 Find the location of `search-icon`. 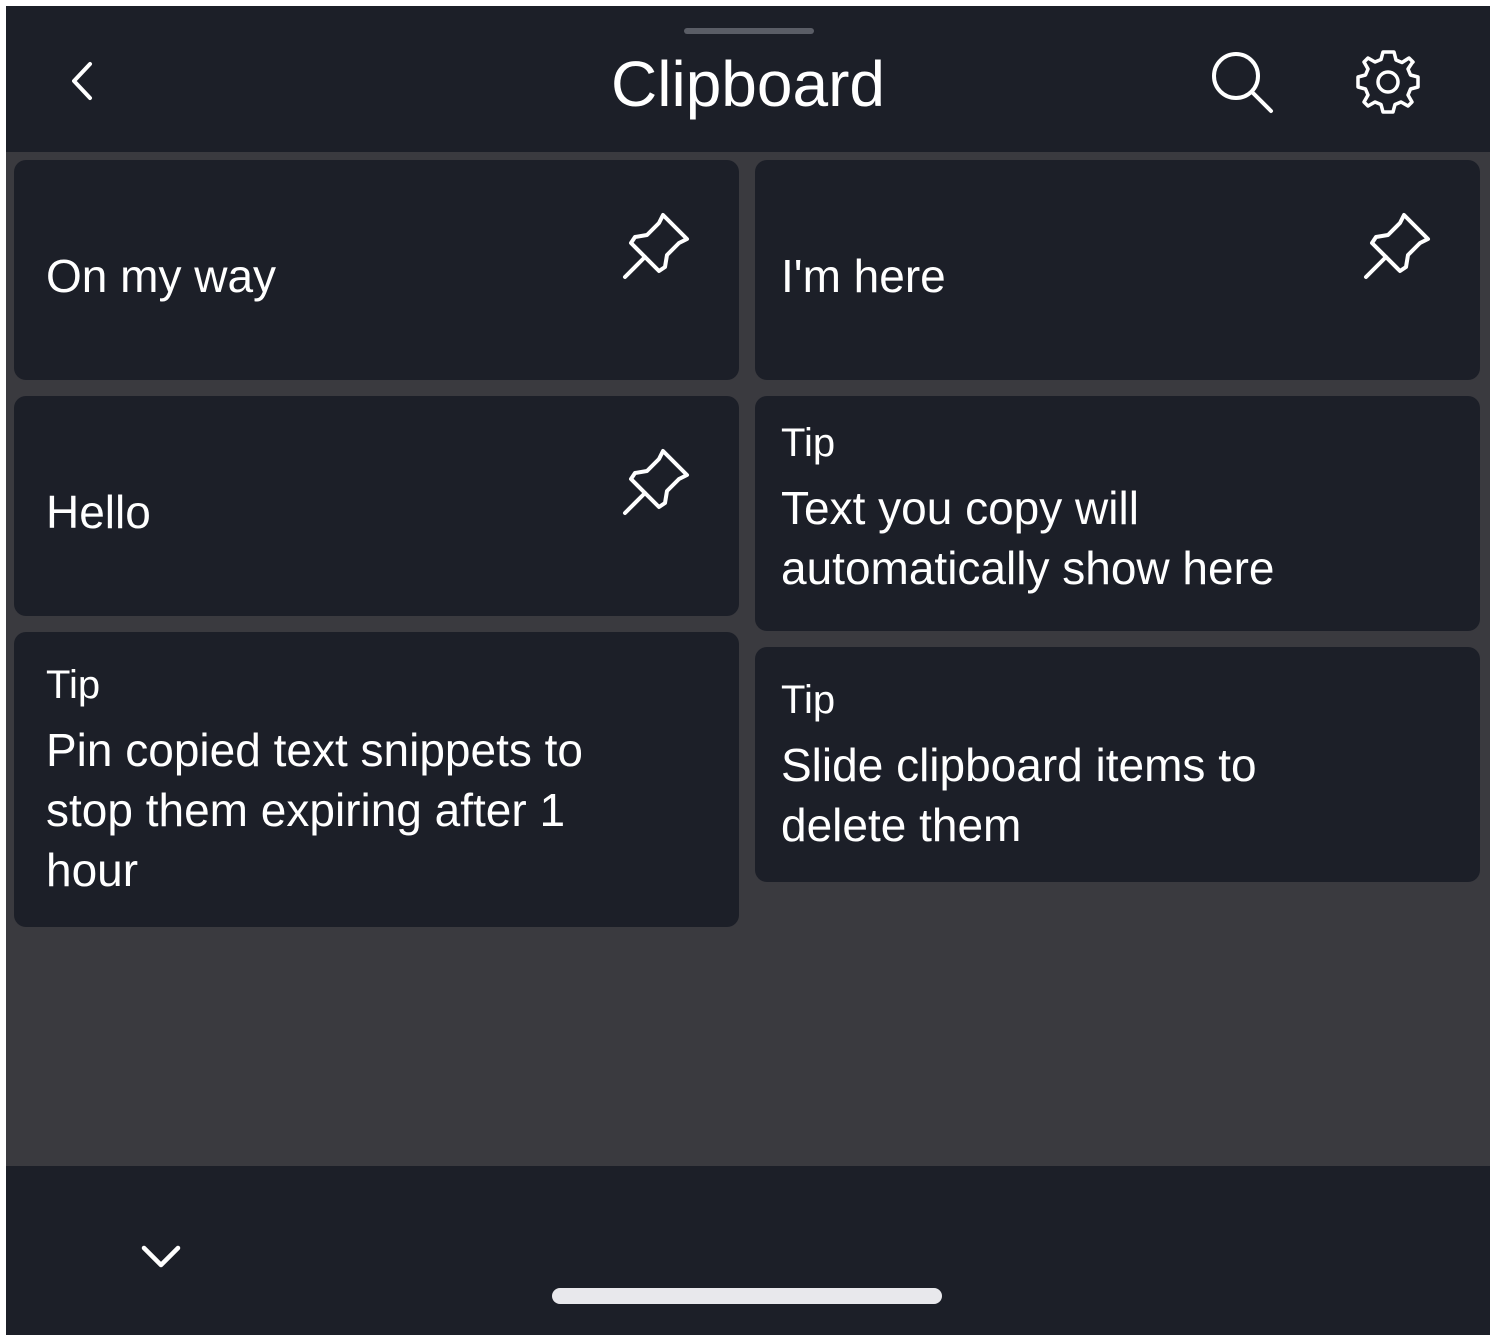

search-icon is located at coordinates (1242, 82).